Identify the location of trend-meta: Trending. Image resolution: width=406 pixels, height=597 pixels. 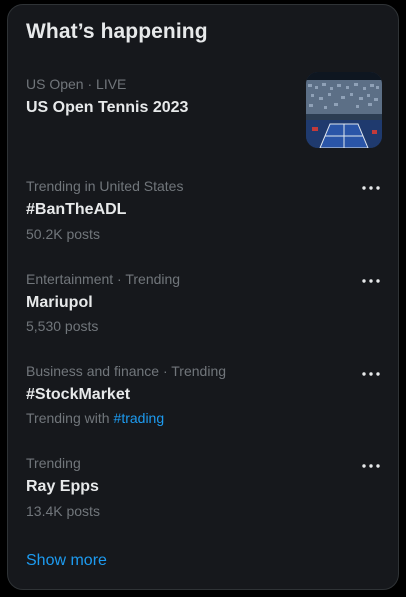
(53, 463).